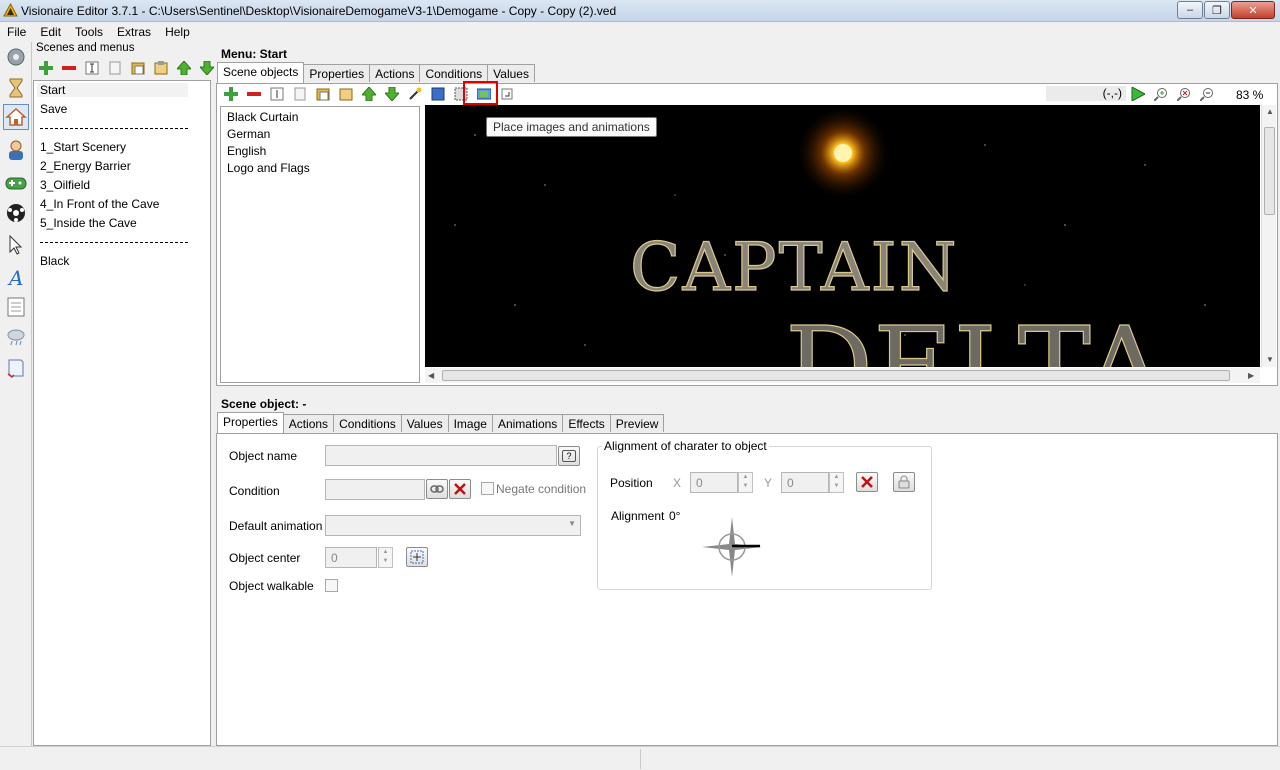  What do you see at coordinates (637, 423) in the screenshot?
I see `tab-preview: Preview` at bounding box center [637, 423].